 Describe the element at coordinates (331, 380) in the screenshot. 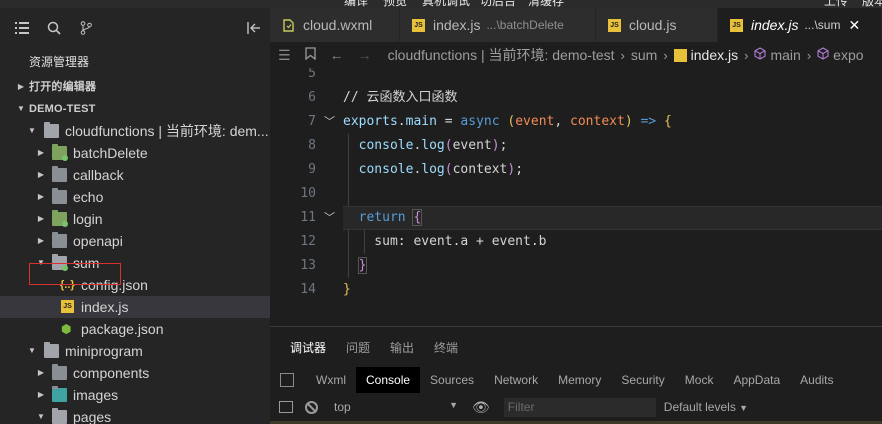

I see `devtools-tab-wxml: Wxml` at that location.